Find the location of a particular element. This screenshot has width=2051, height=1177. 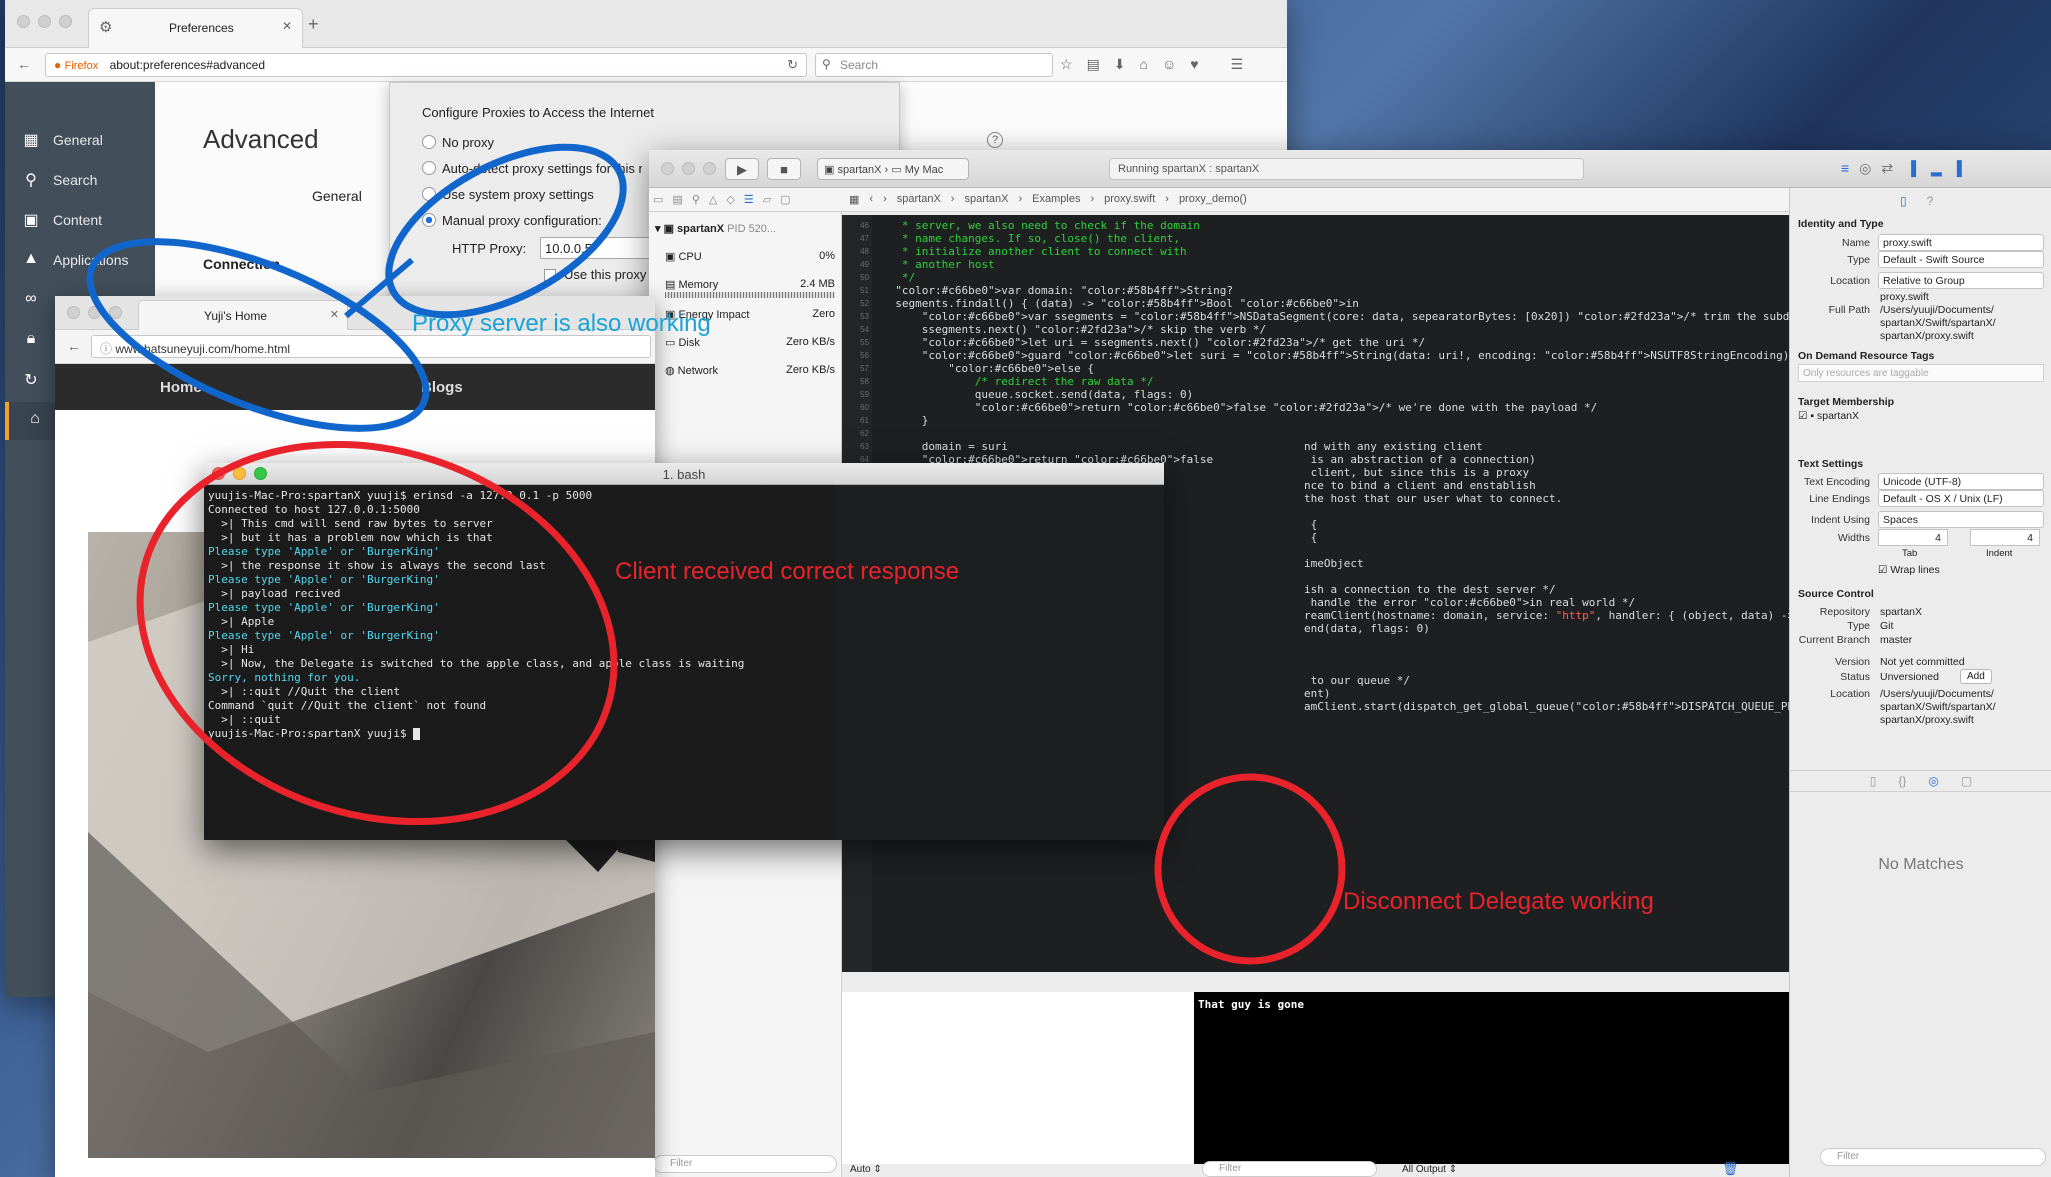

red-circle-console is located at coordinates (1250, 869).